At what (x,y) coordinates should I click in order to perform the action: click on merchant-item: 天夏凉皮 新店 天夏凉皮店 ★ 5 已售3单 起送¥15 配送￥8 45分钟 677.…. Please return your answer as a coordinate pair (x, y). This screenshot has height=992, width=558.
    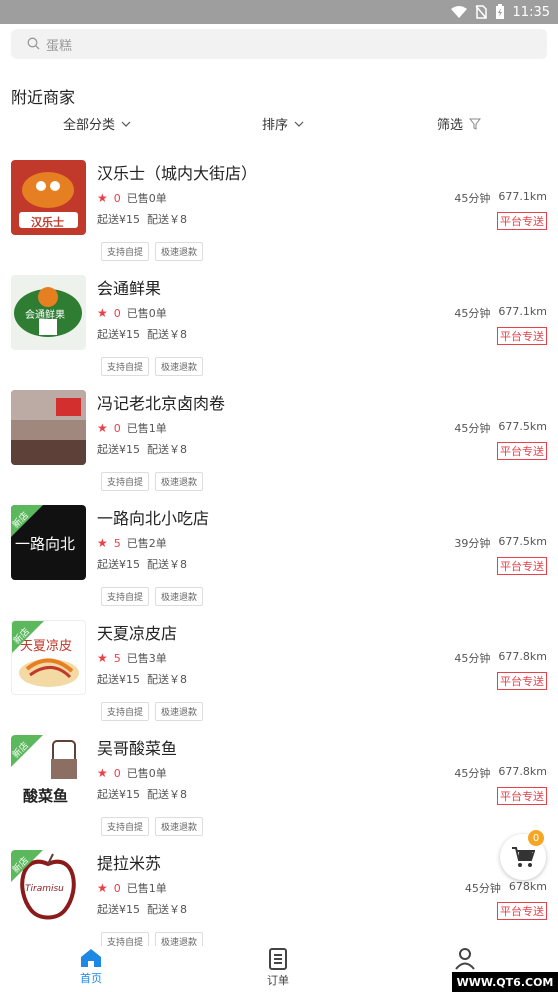
    Looking at the image, I should click on (279, 669).